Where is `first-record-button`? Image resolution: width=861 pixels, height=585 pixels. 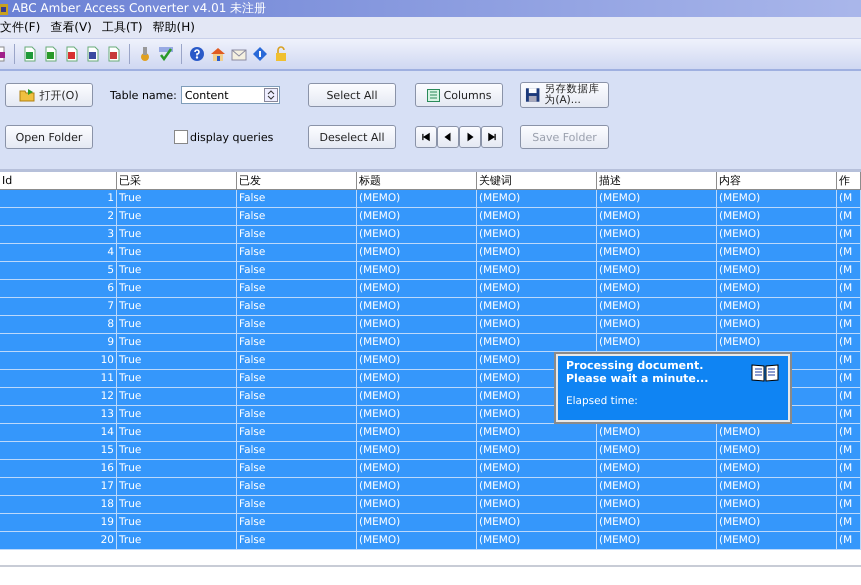 first-record-button is located at coordinates (426, 137).